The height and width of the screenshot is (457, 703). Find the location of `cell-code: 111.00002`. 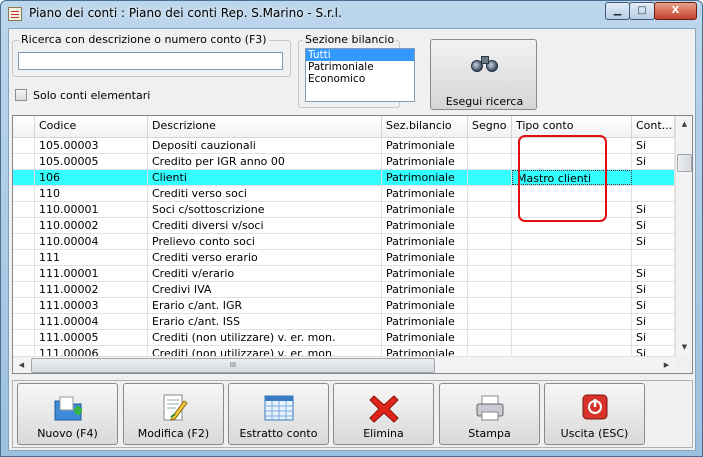

cell-code: 111.00002 is located at coordinates (91, 289).